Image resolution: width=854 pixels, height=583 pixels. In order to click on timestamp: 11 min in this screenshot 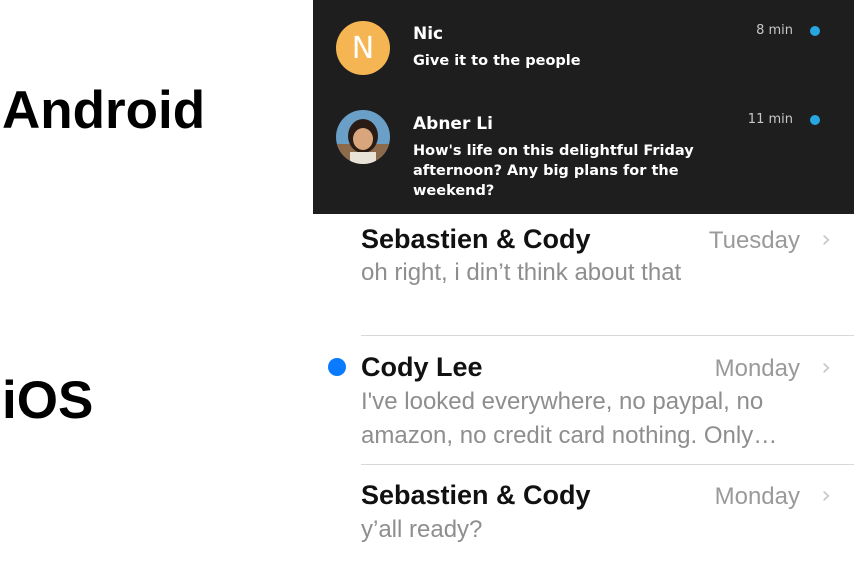, I will do `click(770, 119)`.